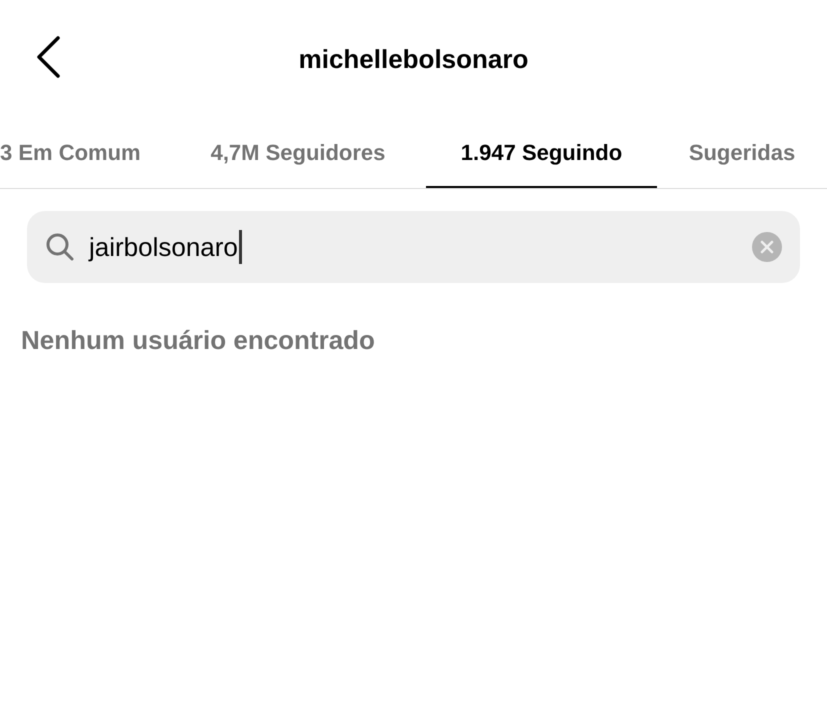  Describe the element at coordinates (298, 153) in the screenshot. I see `tab: 4,7M Seguidores` at that location.